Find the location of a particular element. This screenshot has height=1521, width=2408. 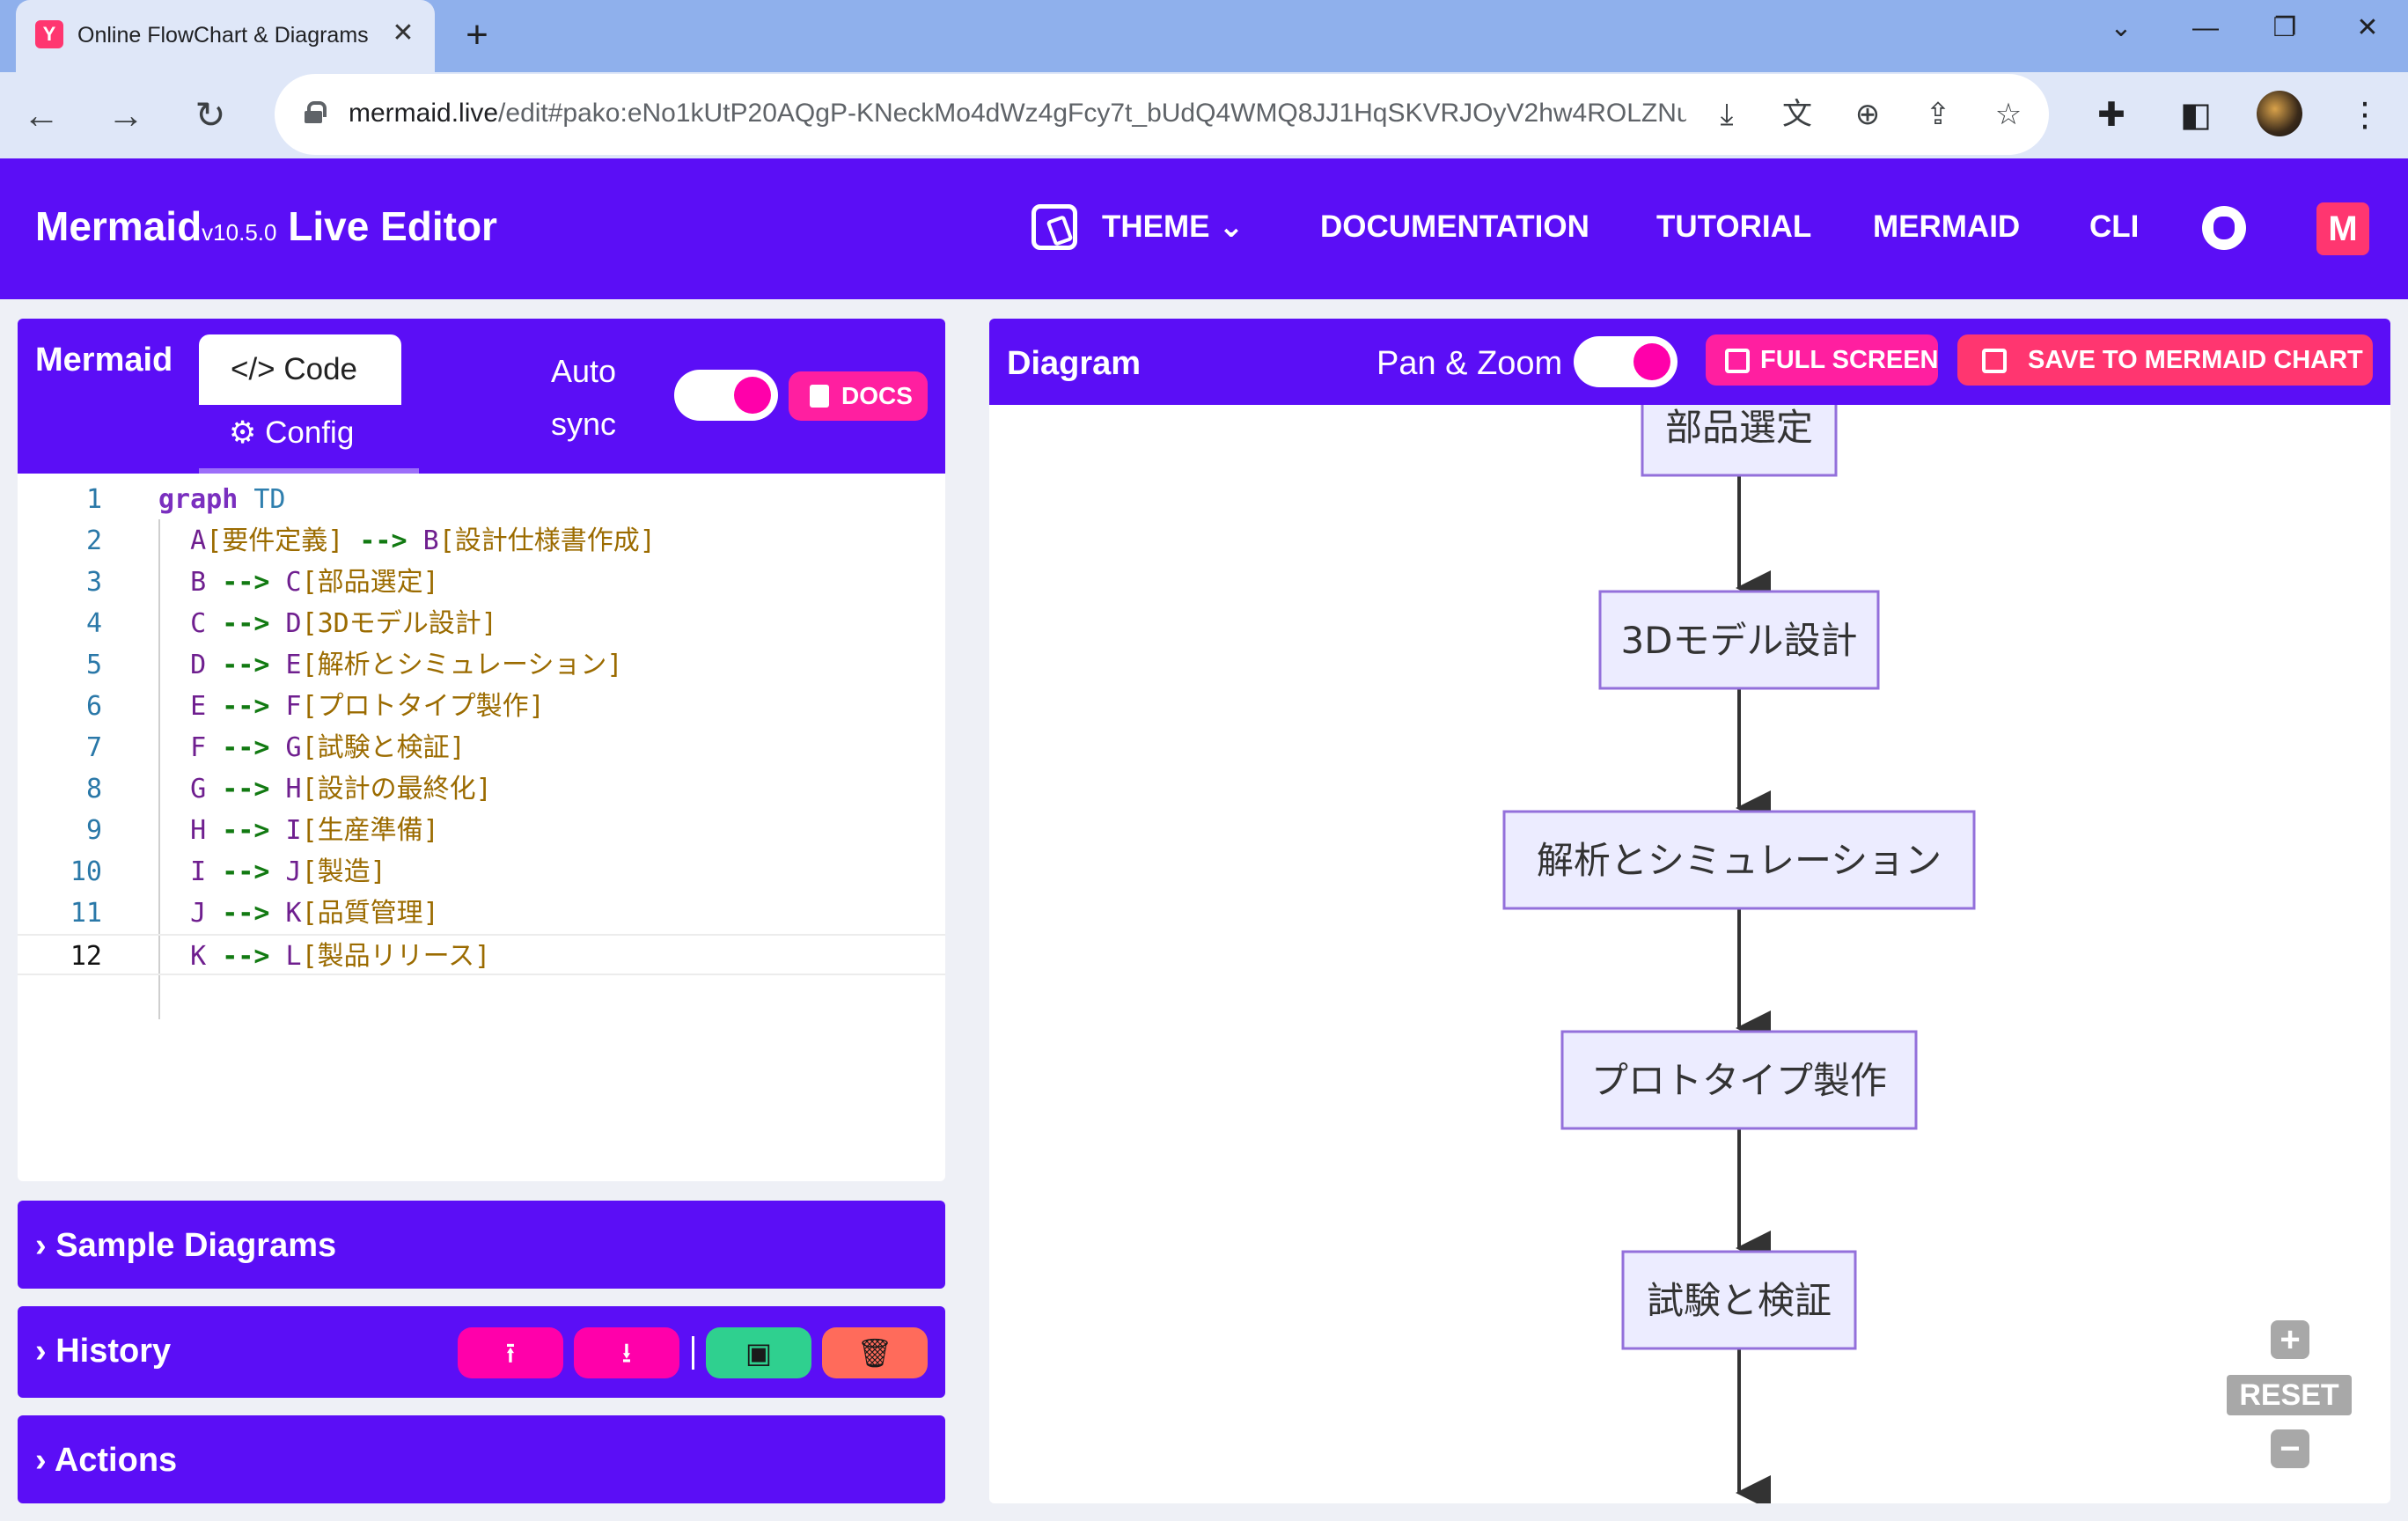

code-token: L is located at coordinates (293, 956).